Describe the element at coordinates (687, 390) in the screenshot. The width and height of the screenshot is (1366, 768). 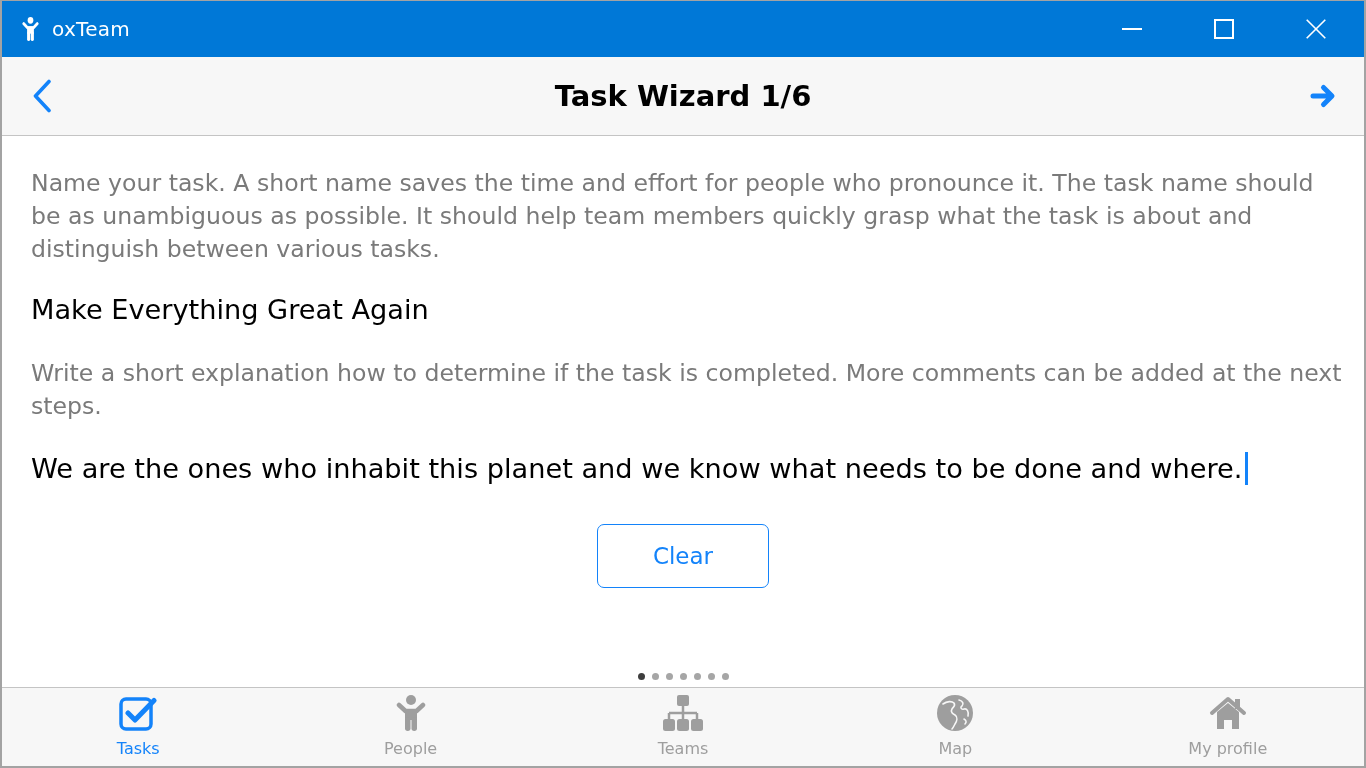
I see `field-hint: Write a short explanation how to determine if the task is completed. More comments can be added at the next steps.` at that location.